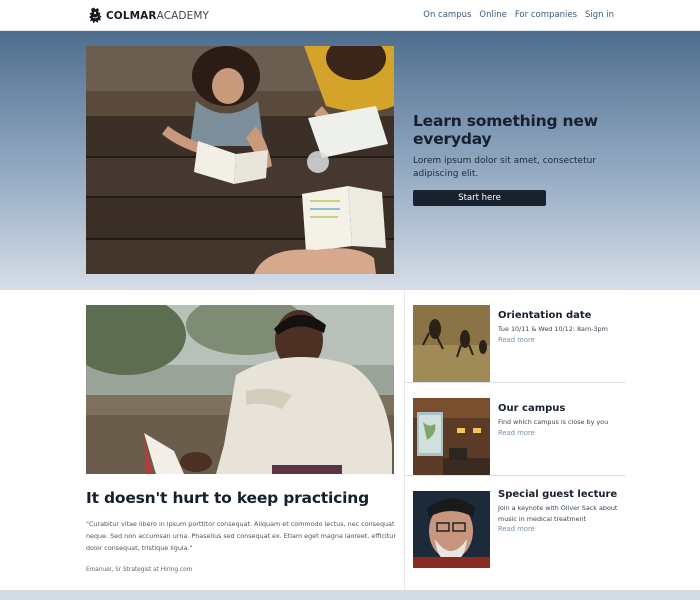 The image size is (700, 600). I want to click on campus-image, so click(451, 436).